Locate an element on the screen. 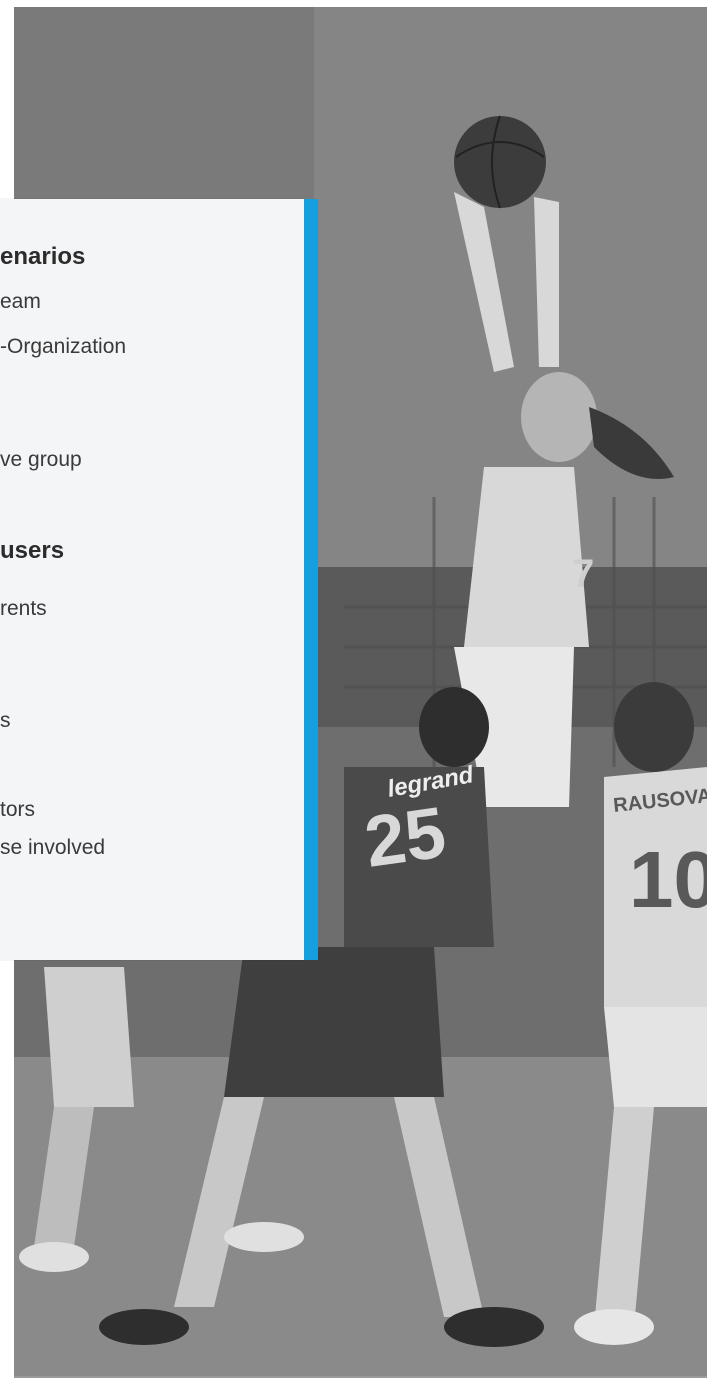  list-item: se involved is located at coordinates (53, 847).